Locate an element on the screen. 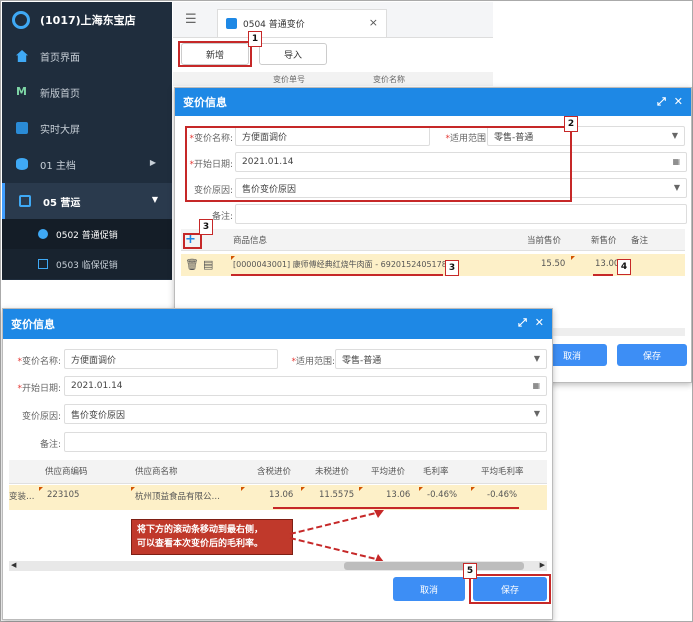 Image resolution: width=693 pixels, height=622 pixels. scrollbar-thumb is located at coordinates (434, 566).